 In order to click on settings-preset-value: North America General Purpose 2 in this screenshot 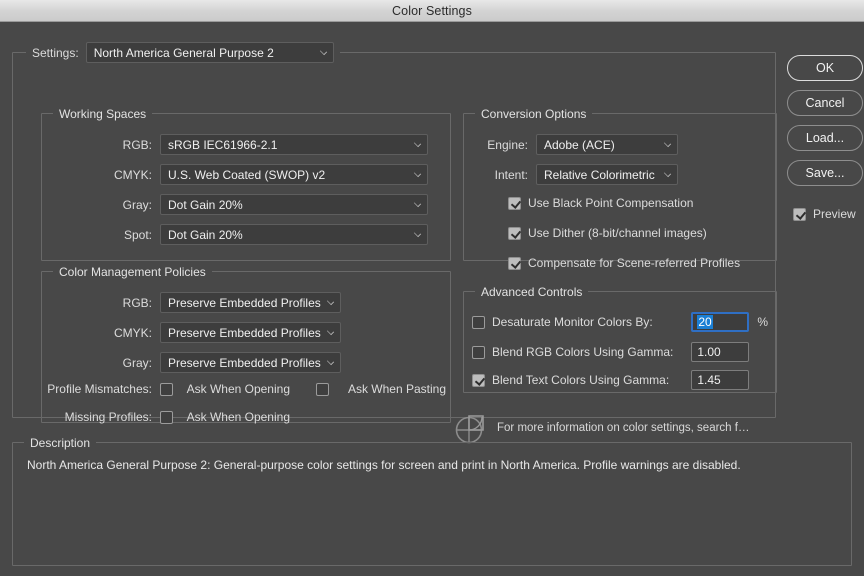, I will do `click(183, 52)`.